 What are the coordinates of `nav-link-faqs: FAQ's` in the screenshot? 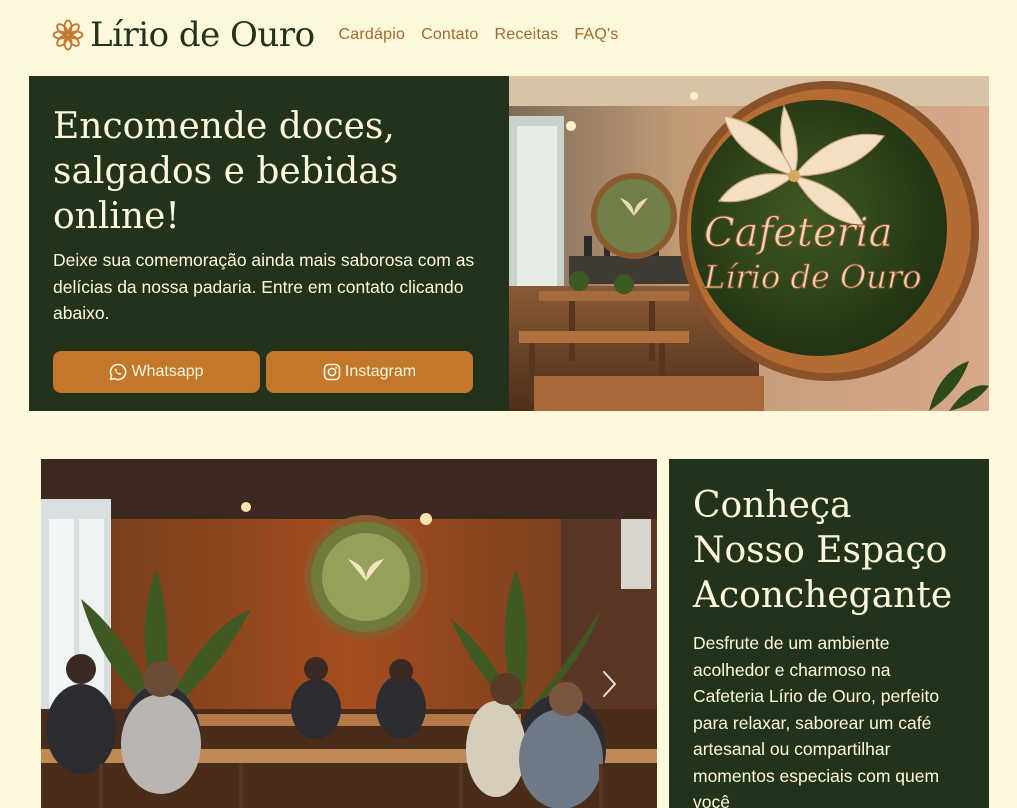 It's located at (596, 35).